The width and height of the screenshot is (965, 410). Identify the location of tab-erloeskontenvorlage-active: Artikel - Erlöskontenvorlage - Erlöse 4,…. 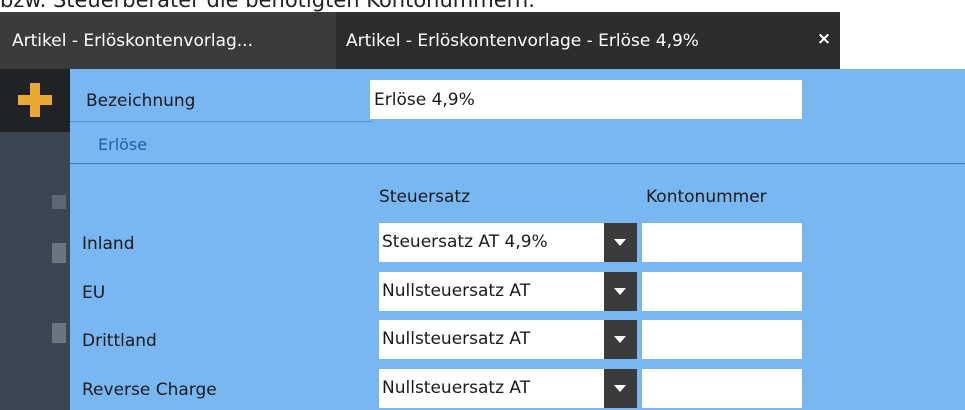
(588, 40).